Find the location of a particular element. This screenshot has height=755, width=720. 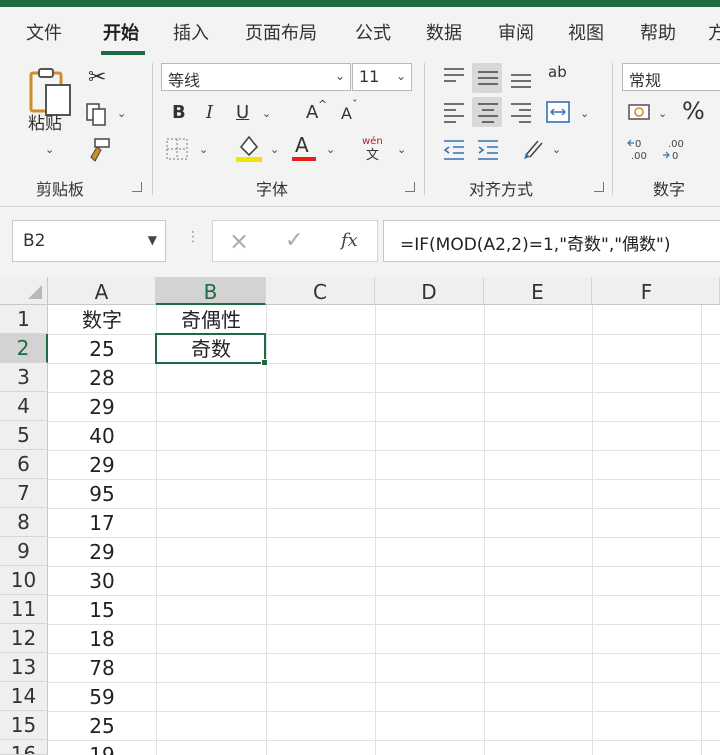

increase-decimal-icon: 0 .00 is located at coordinates (641, 150).